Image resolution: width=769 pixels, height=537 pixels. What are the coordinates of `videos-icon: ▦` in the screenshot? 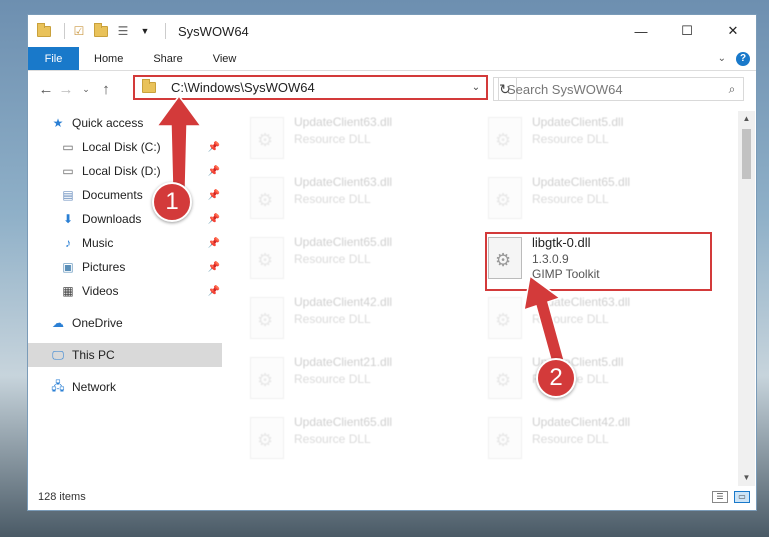 It's located at (68, 291).